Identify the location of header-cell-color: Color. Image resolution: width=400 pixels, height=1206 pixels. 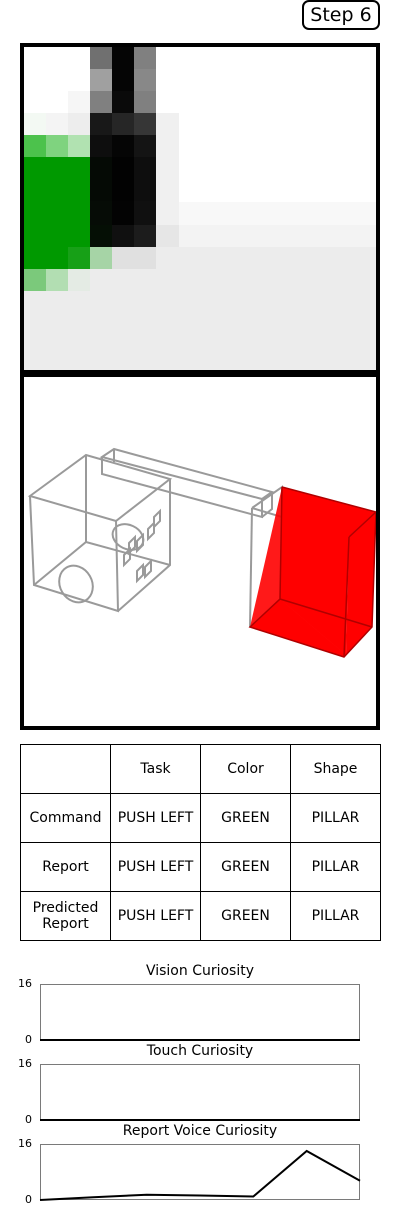
(245, 769).